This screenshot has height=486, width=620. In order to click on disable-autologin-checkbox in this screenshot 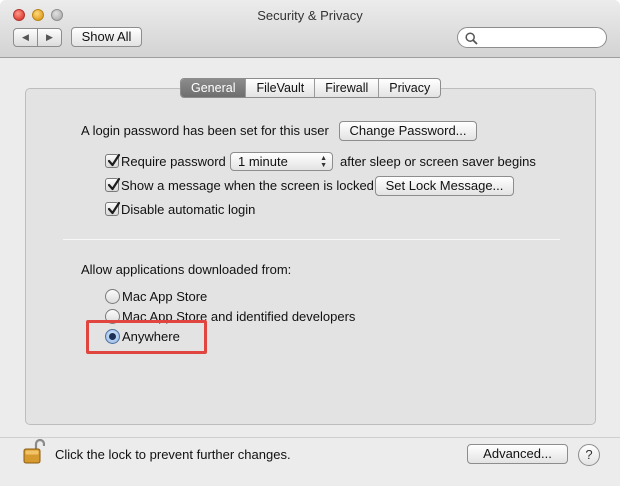, I will do `click(113, 208)`.